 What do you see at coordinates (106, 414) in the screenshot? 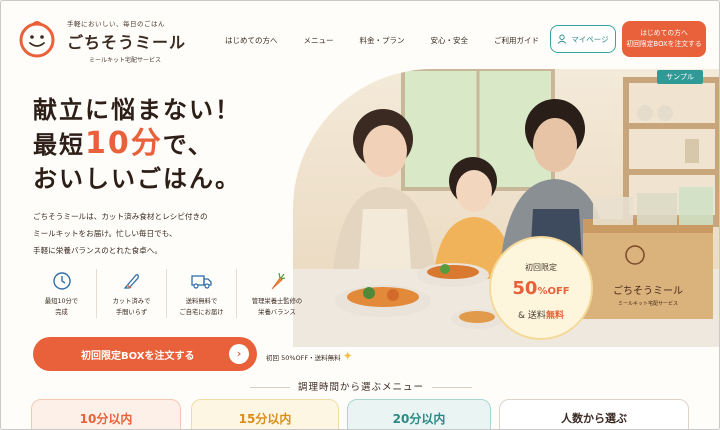
I see `menu-tile-10min: 10分以内` at bounding box center [106, 414].